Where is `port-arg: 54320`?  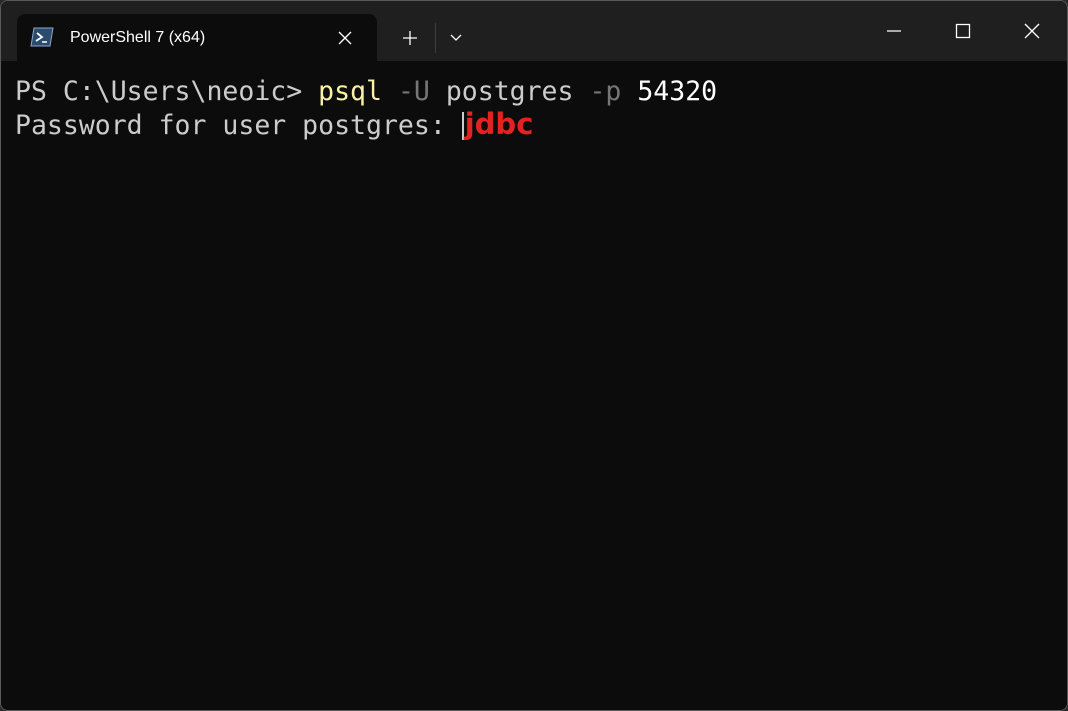 port-arg: 54320 is located at coordinates (677, 91).